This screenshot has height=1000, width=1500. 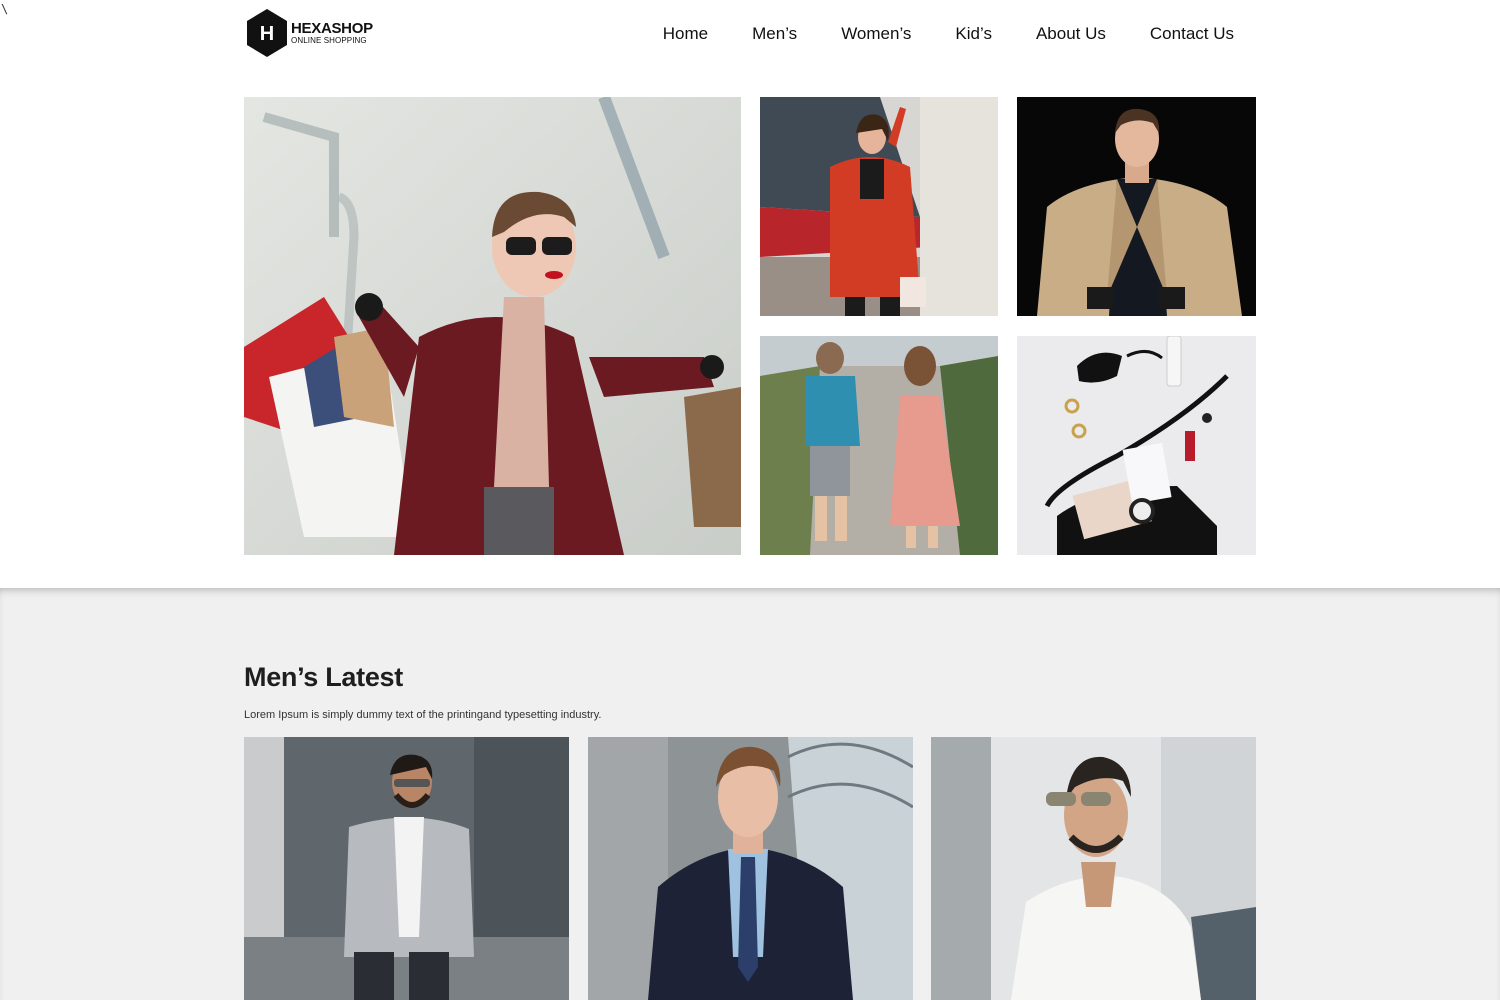 I want to click on nav-womens: Women’s, so click(x=876, y=34).